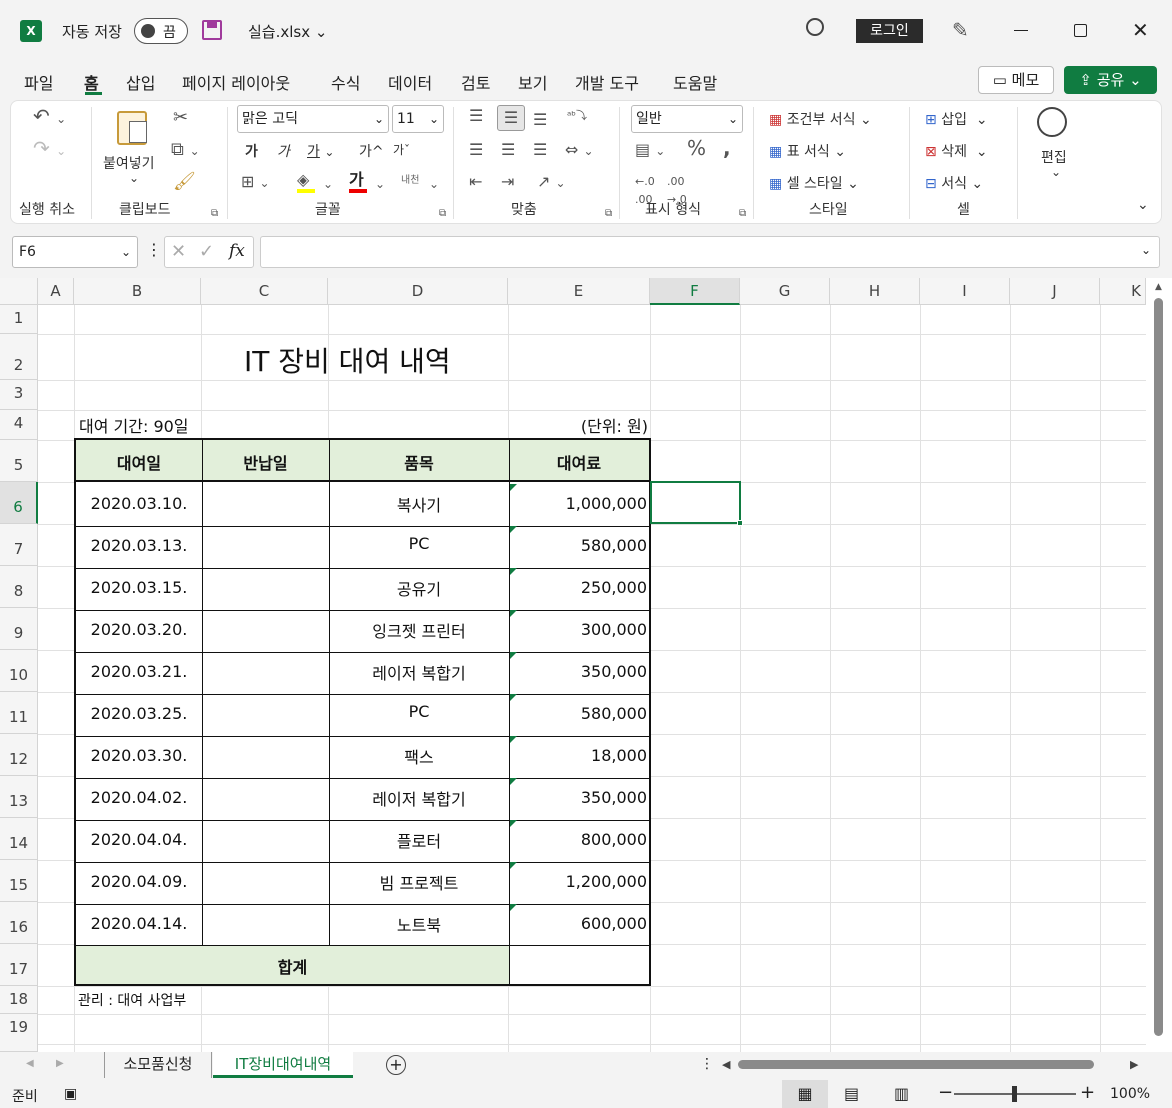 This screenshot has width=1172, height=1108. What do you see at coordinates (687, 119) in the screenshot?
I see `number-format-select: 일반 ⌄` at bounding box center [687, 119].